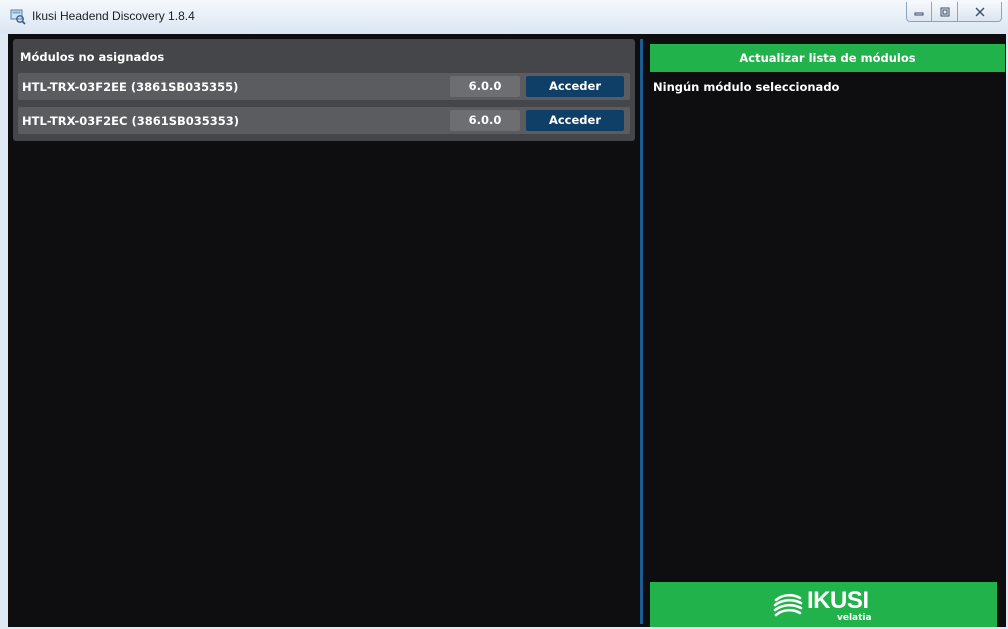  I want to click on window-titlebar: Ikusi Headend Discovery 1.8.4, so click(504, 17).